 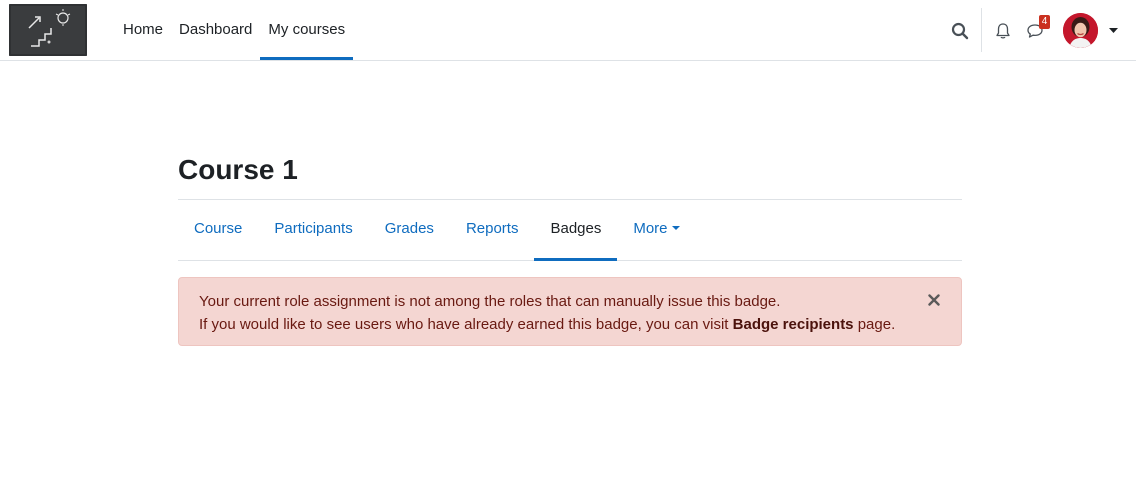 I want to click on primary-navigation: Home Dashboard My courses, so click(x=234, y=30).